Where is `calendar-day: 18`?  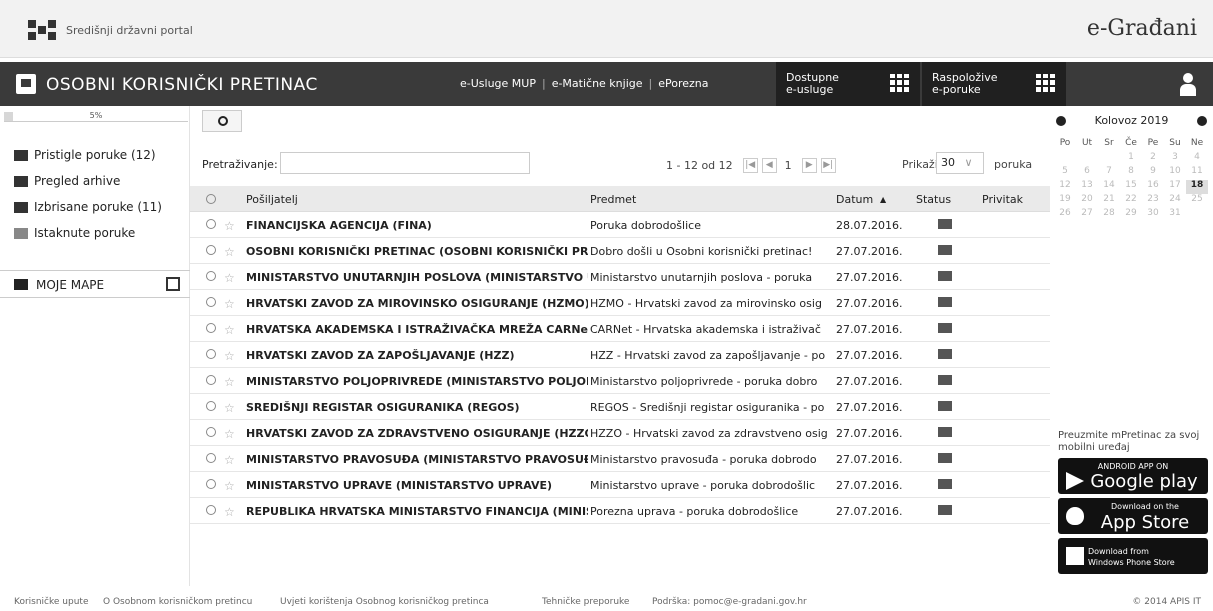 calendar-day: 18 is located at coordinates (1197, 187).